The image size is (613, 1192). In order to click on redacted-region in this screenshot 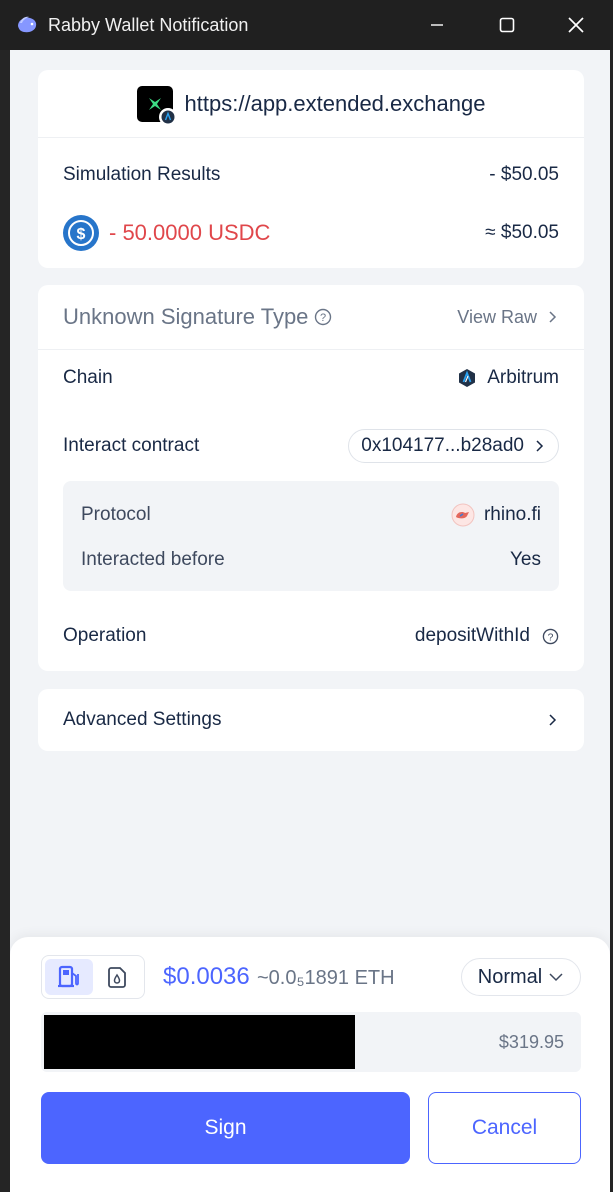, I will do `click(199, 1042)`.